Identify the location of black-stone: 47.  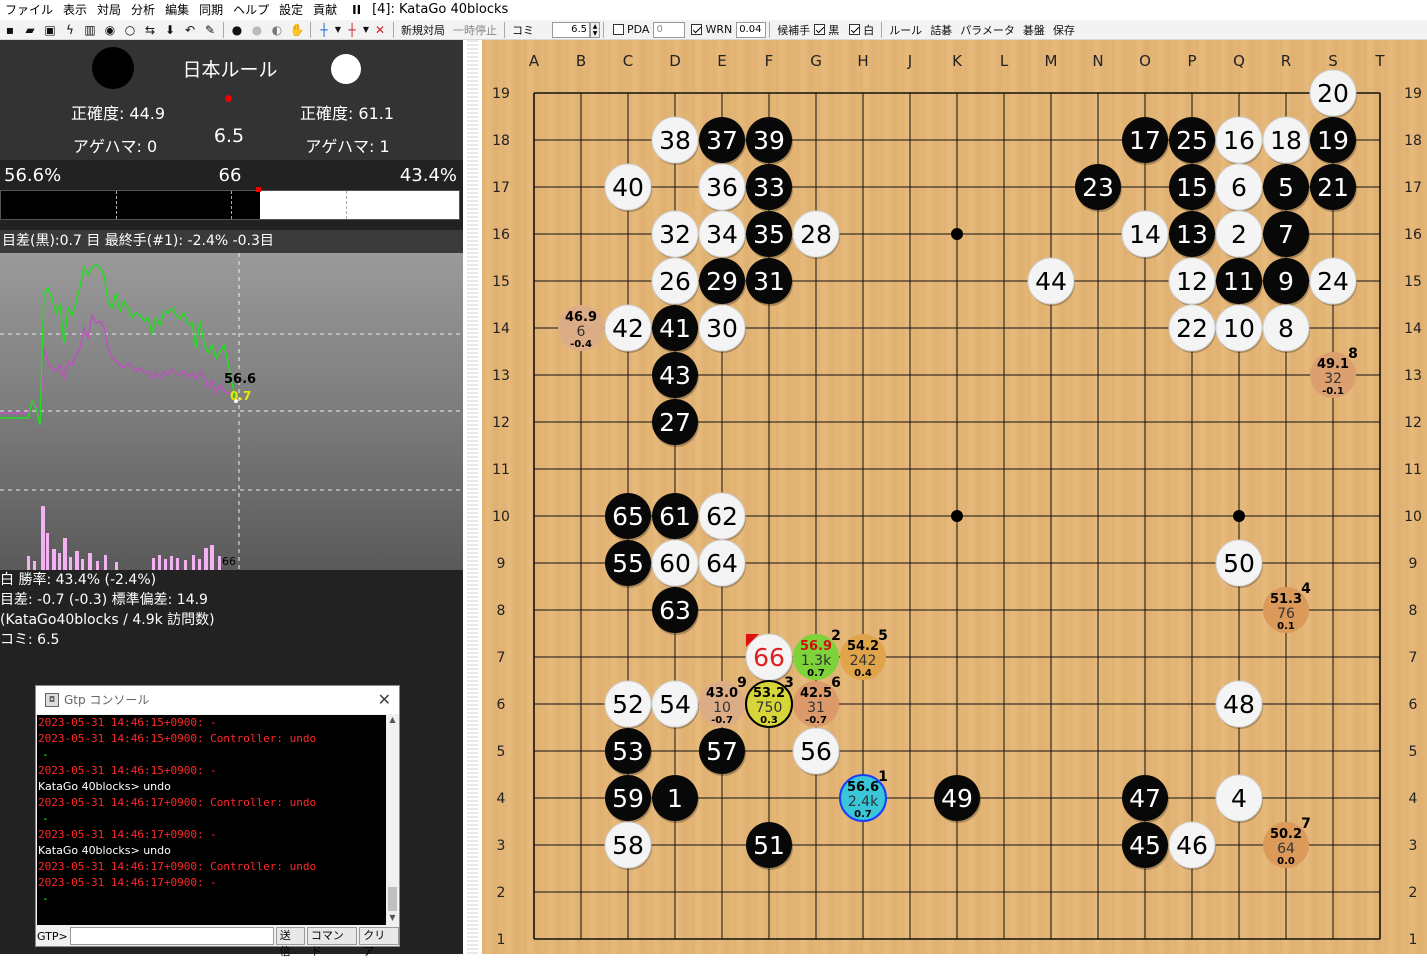
(1145, 799).